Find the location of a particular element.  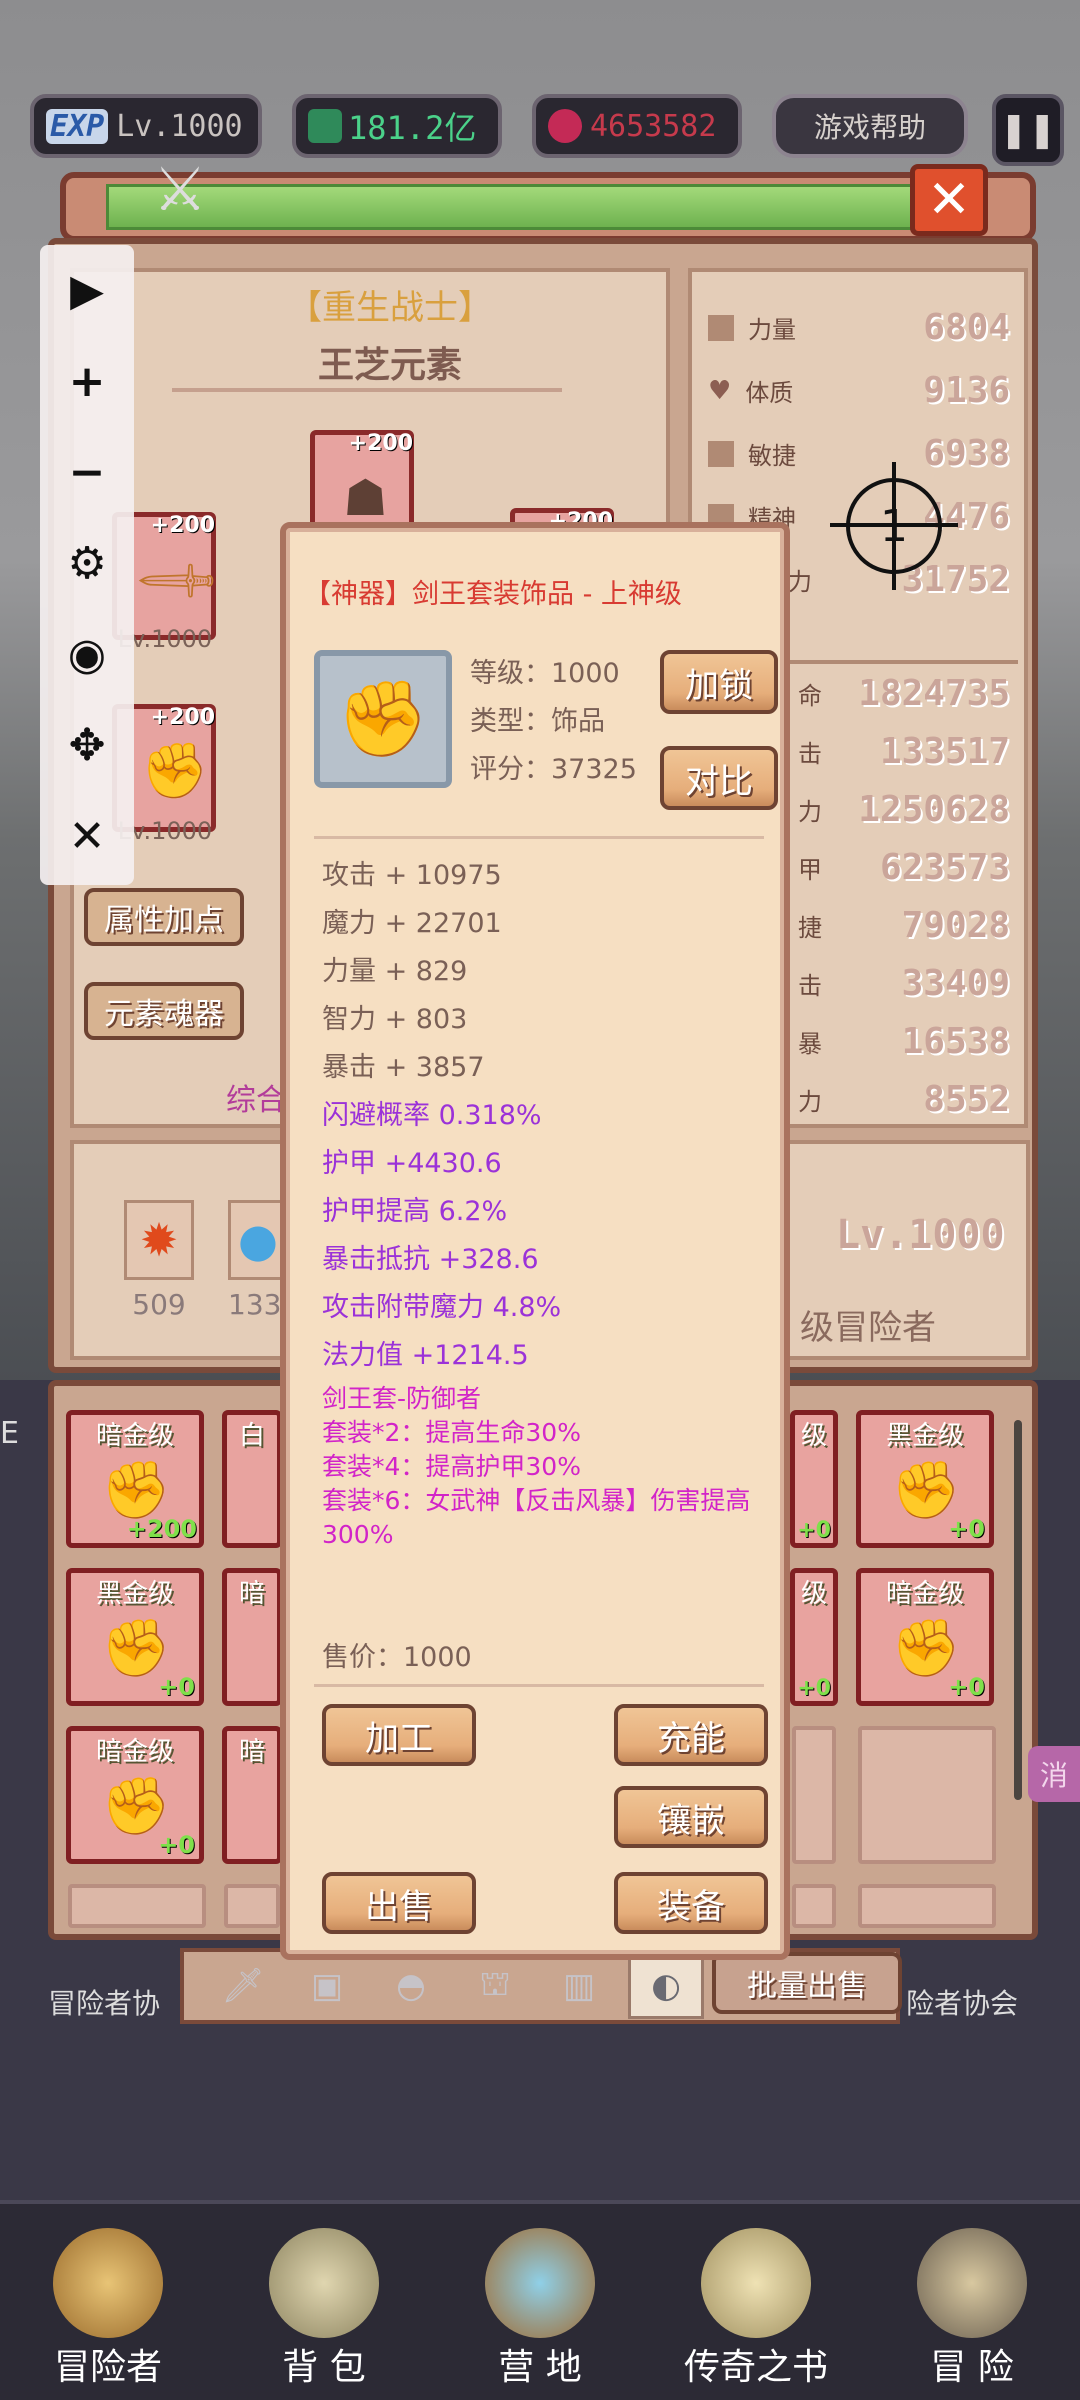

hero-name: 王芝元素 is located at coordinates (389, 365).